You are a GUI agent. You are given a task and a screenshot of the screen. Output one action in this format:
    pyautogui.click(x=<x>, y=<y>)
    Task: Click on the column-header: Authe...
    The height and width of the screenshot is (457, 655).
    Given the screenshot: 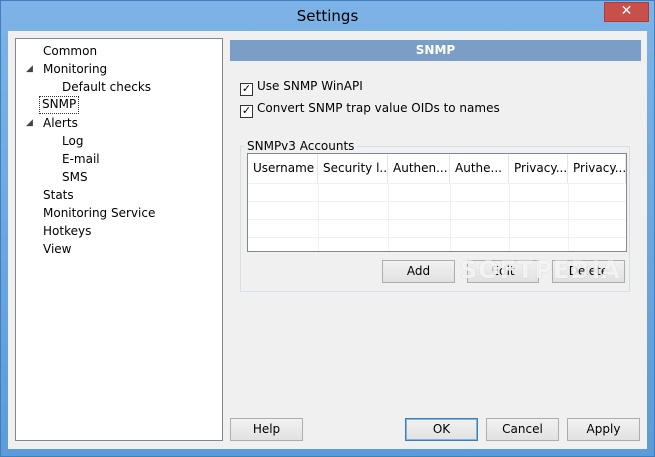 What is the action you would take?
    pyautogui.click(x=479, y=168)
    